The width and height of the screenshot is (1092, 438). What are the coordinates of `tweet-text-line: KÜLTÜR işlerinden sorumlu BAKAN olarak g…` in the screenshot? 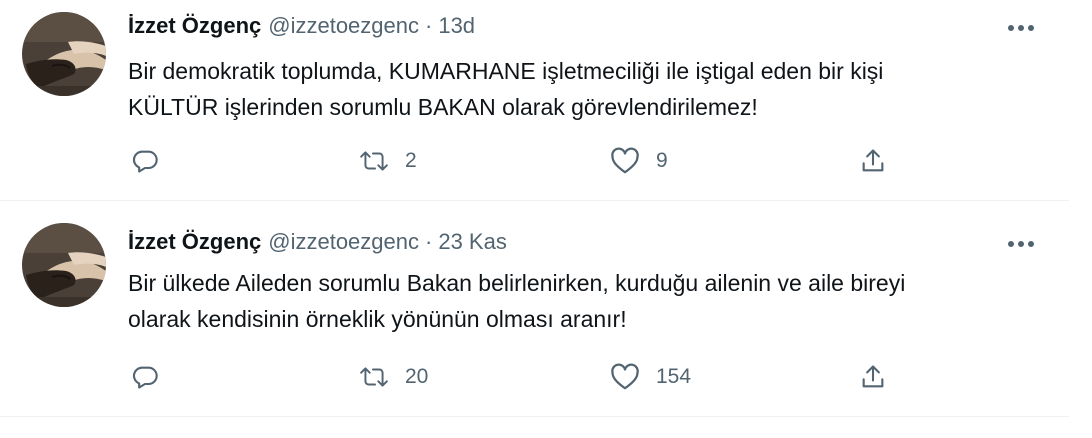 It's located at (443, 107).